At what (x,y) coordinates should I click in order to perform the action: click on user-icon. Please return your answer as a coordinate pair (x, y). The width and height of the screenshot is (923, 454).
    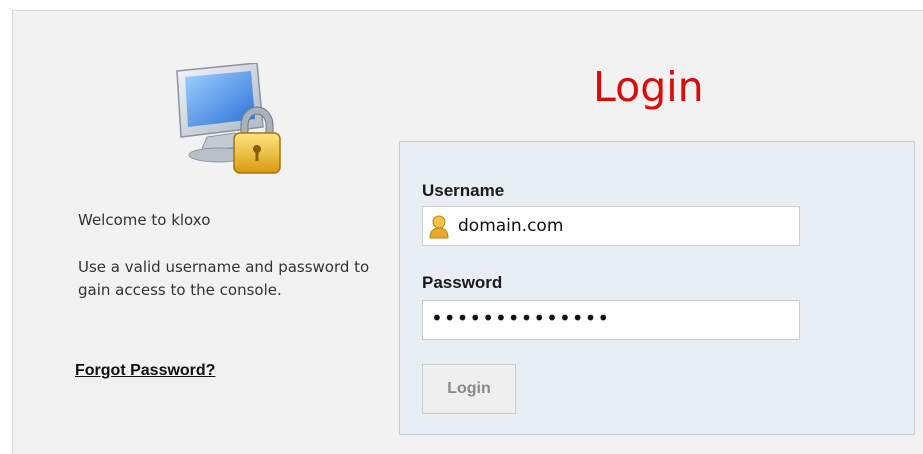
    Looking at the image, I should click on (439, 227).